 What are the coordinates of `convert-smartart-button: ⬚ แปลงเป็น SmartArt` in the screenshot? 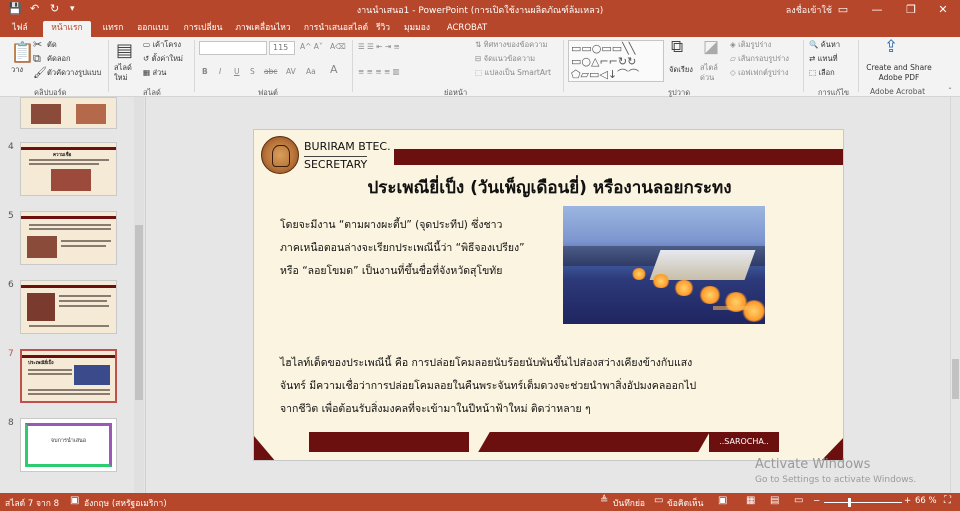 It's located at (513, 73).